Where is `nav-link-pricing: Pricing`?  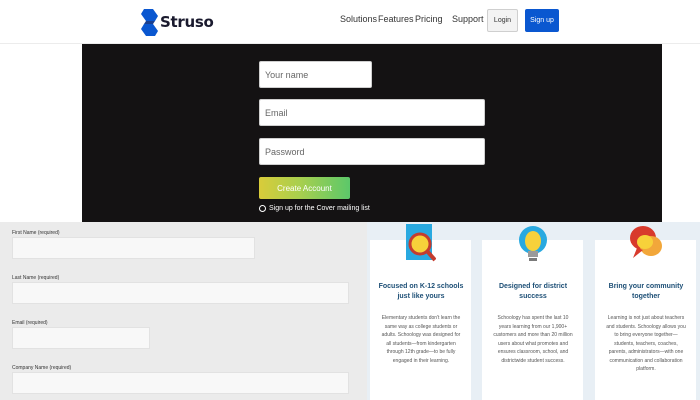 nav-link-pricing: Pricing is located at coordinates (429, 19).